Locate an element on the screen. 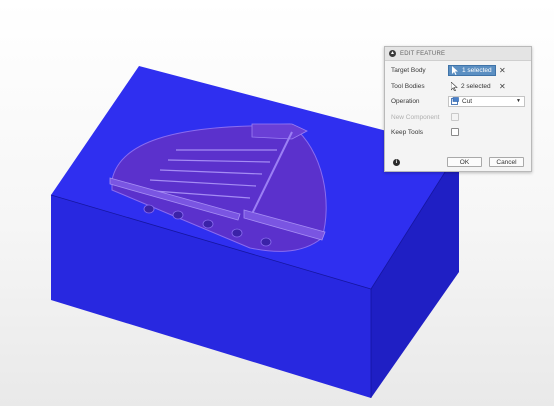 This screenshot has height=406, width=554. target-body-row: Target Body 1 selected ✕ is located at coordinates (459, 70).